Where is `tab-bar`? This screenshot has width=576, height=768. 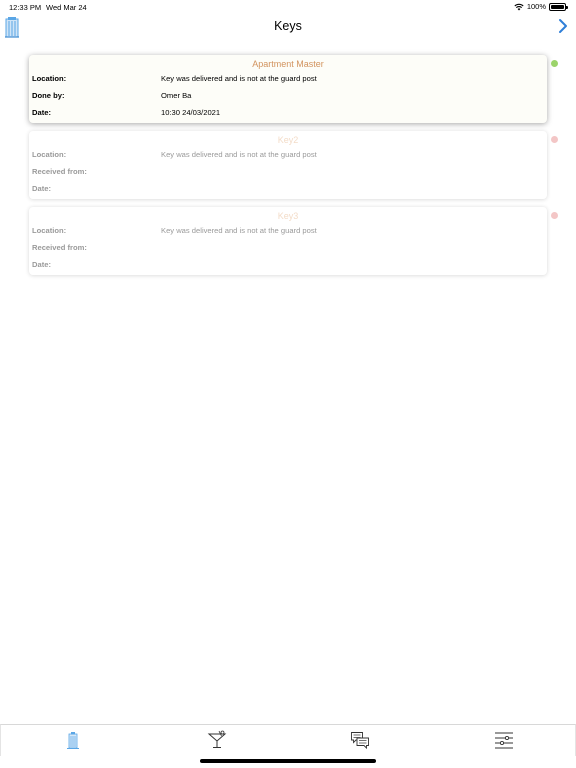
tab-bar is located at coordinates (288, 740).